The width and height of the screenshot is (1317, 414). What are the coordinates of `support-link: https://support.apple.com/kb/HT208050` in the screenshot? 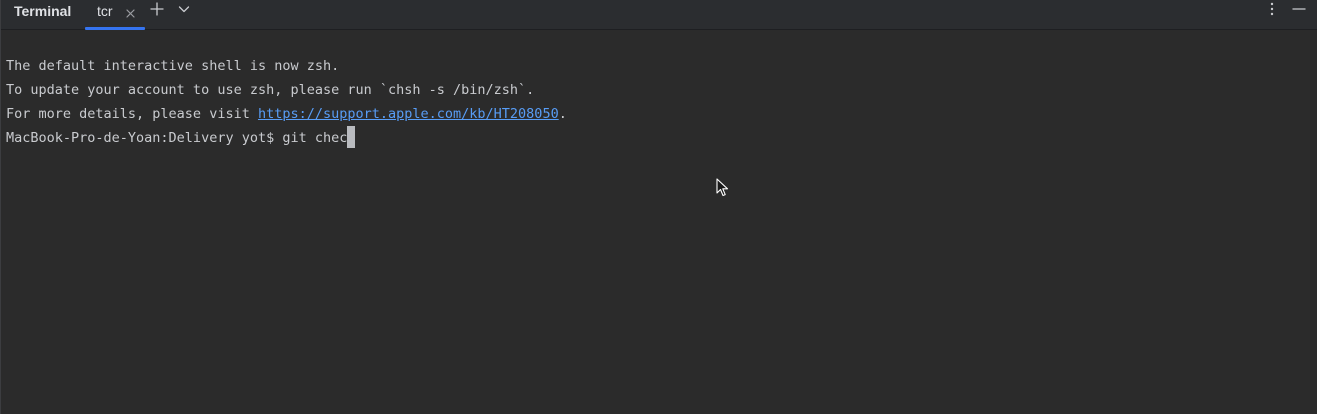 It's located at (408, 114).